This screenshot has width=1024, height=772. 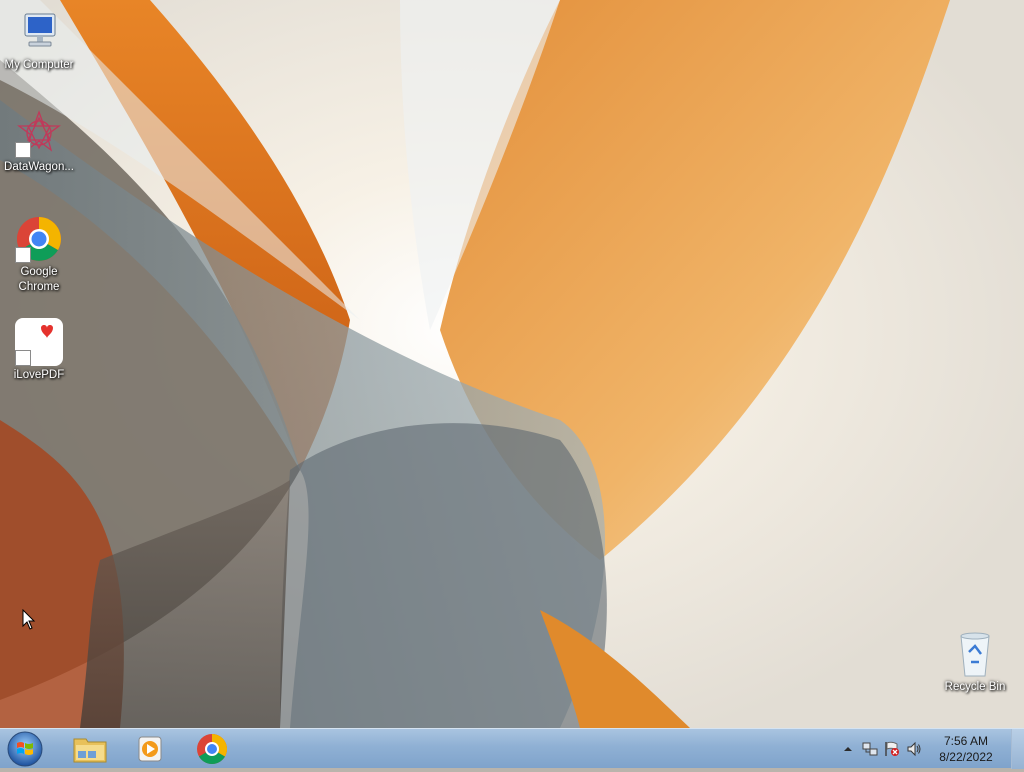 I want to click on taskbar-media-player-button, so click(x=151, y=749).